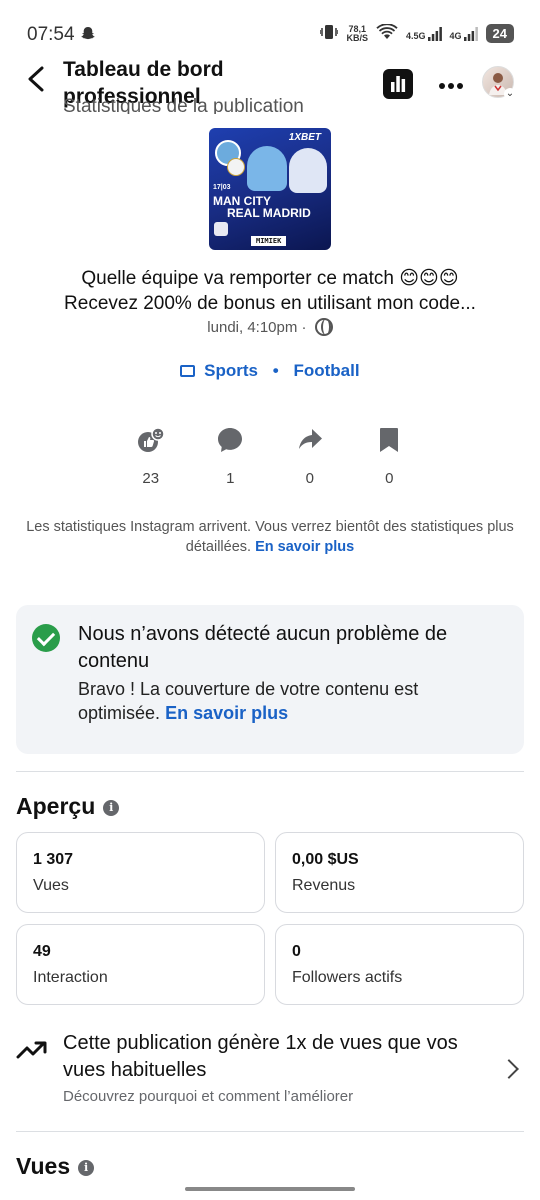  Describe the element at coordinates (326, 370) in the screenshot. I see `tag-football: Football` at that location.